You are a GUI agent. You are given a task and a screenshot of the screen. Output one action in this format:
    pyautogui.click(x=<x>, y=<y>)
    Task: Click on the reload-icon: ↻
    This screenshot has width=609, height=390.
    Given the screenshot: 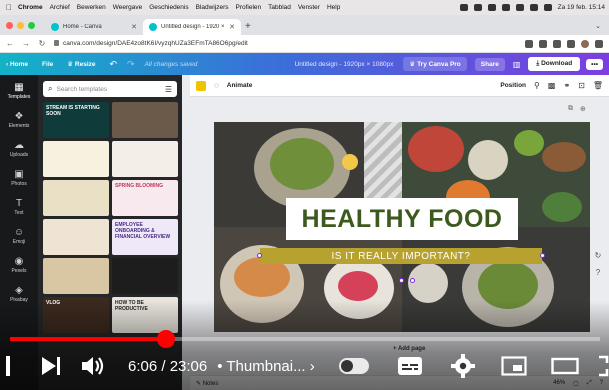 What is the action you would take?
    pyautogui.click(x=42, y=43)
    